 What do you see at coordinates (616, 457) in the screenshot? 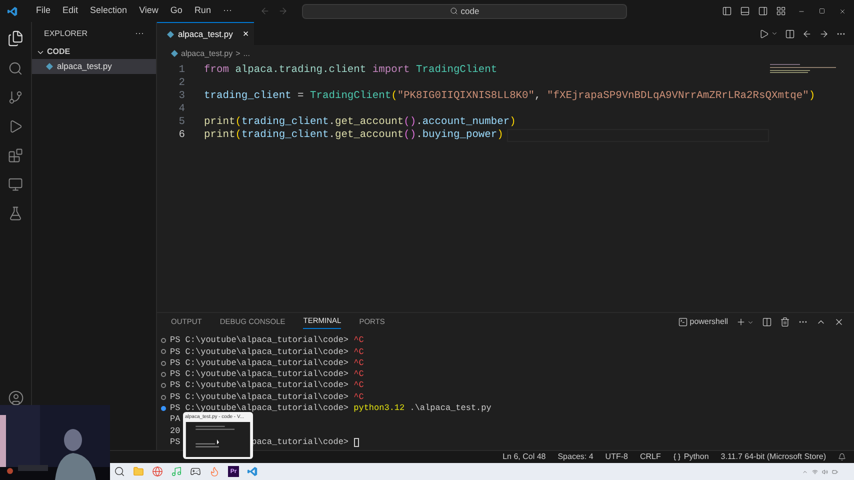
I see `status-item: UTF-8` at bounding box center [616, 457].